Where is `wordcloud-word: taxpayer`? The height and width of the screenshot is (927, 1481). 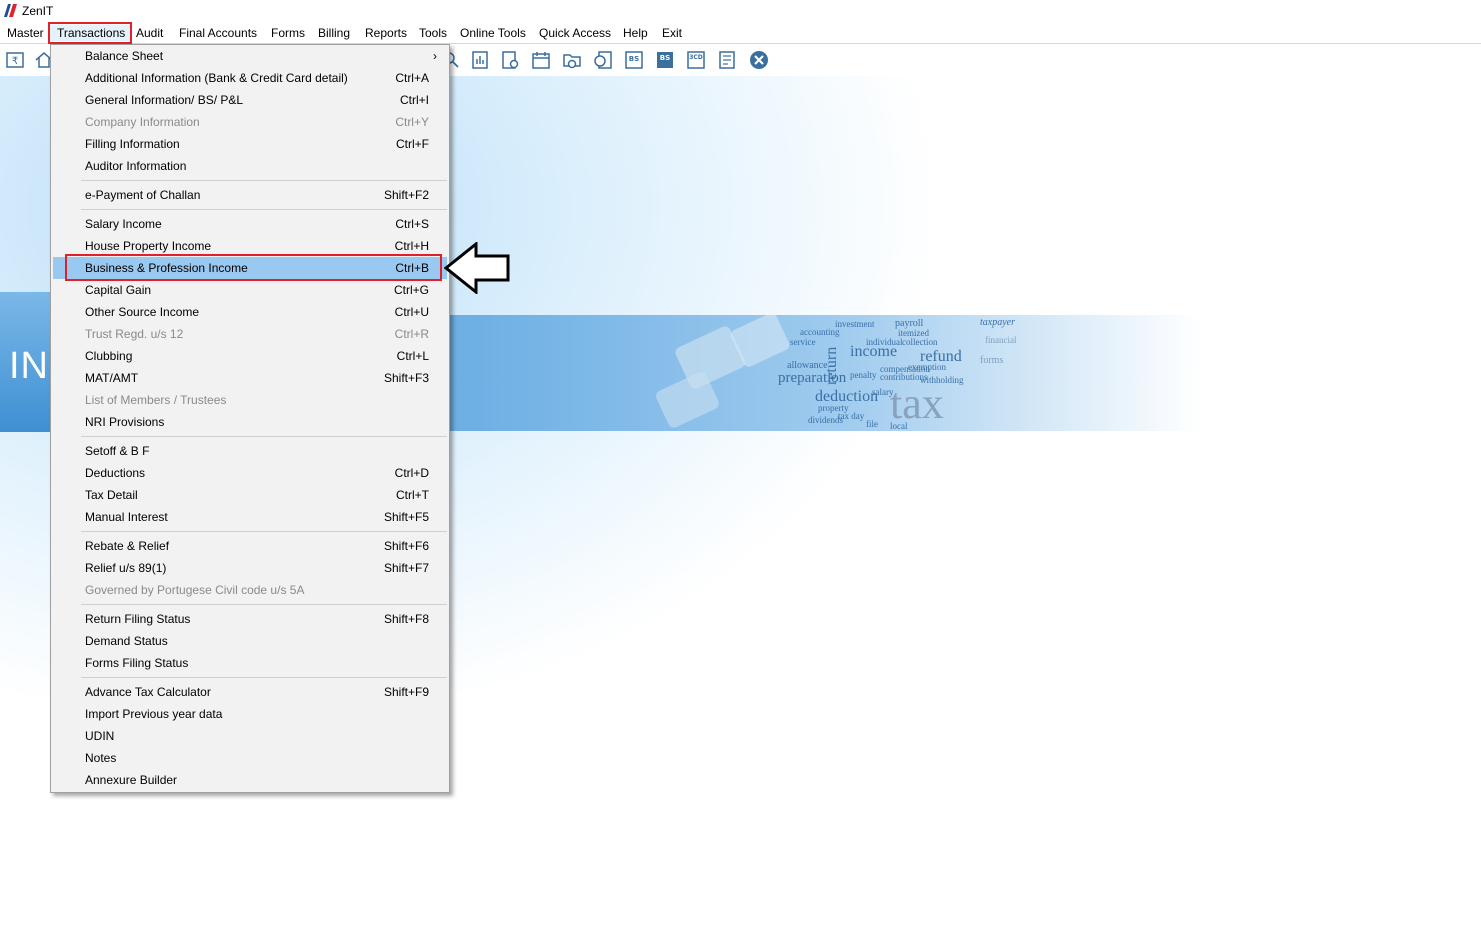
wordcloud-word: taxpayer is located at coordinates (997, 322).